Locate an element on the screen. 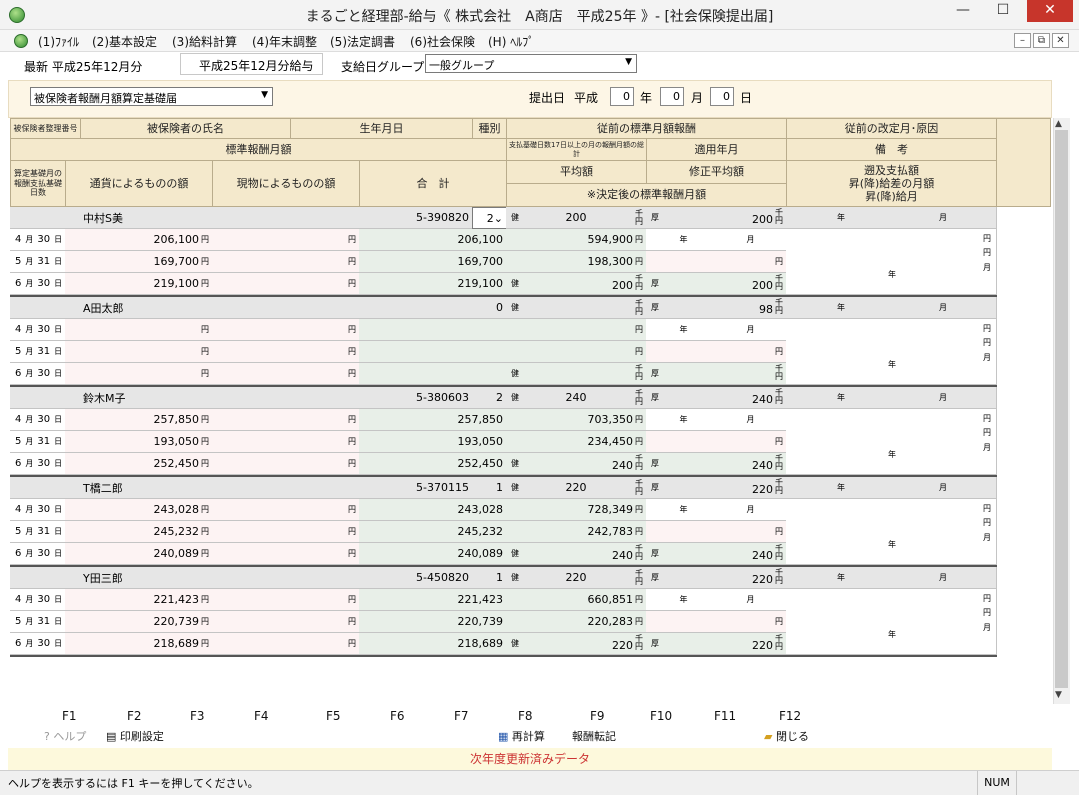 This screenshot has width=1079, height=795. fkey-f6: F6 is located at coordinates (397, 716).